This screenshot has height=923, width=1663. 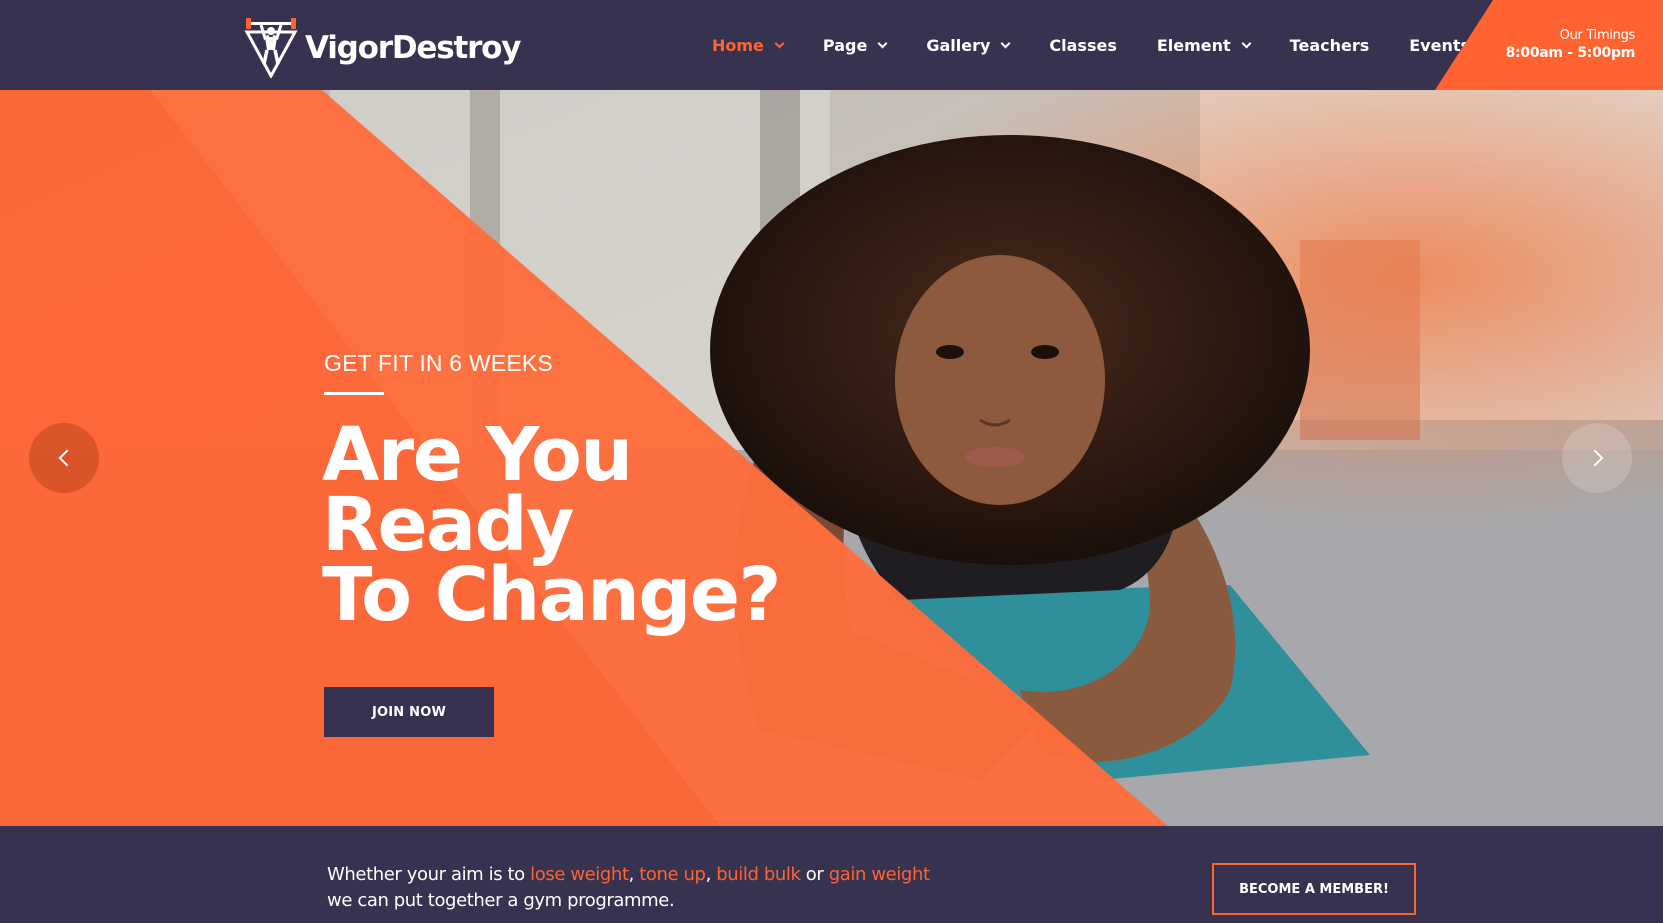 I want to click on brand-logo: VigorDestroy, so click(x=382, y=48).